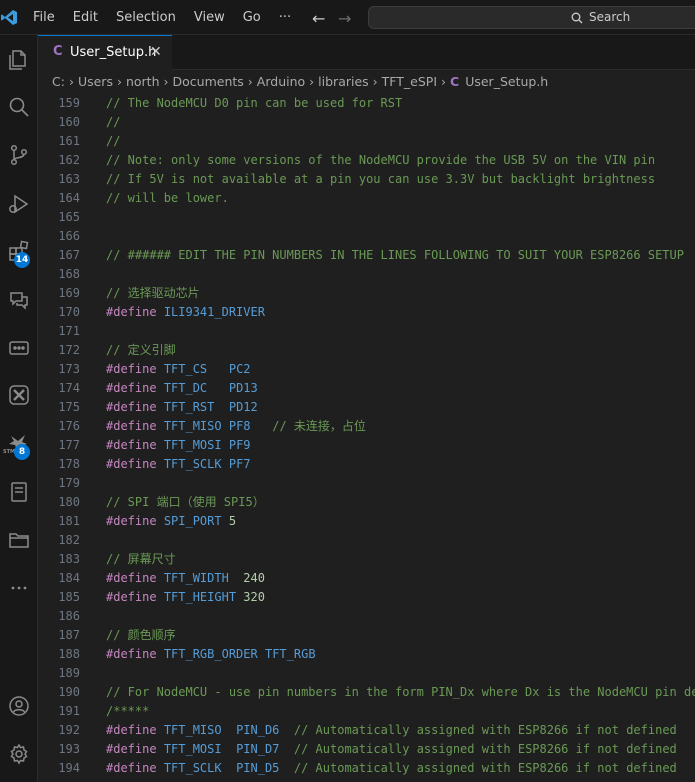 The width and height of the screenshot is (695, 782). Describe the element at coordinates (531, 17) in the screenshot. I see `command-center-search: Search` at that location.